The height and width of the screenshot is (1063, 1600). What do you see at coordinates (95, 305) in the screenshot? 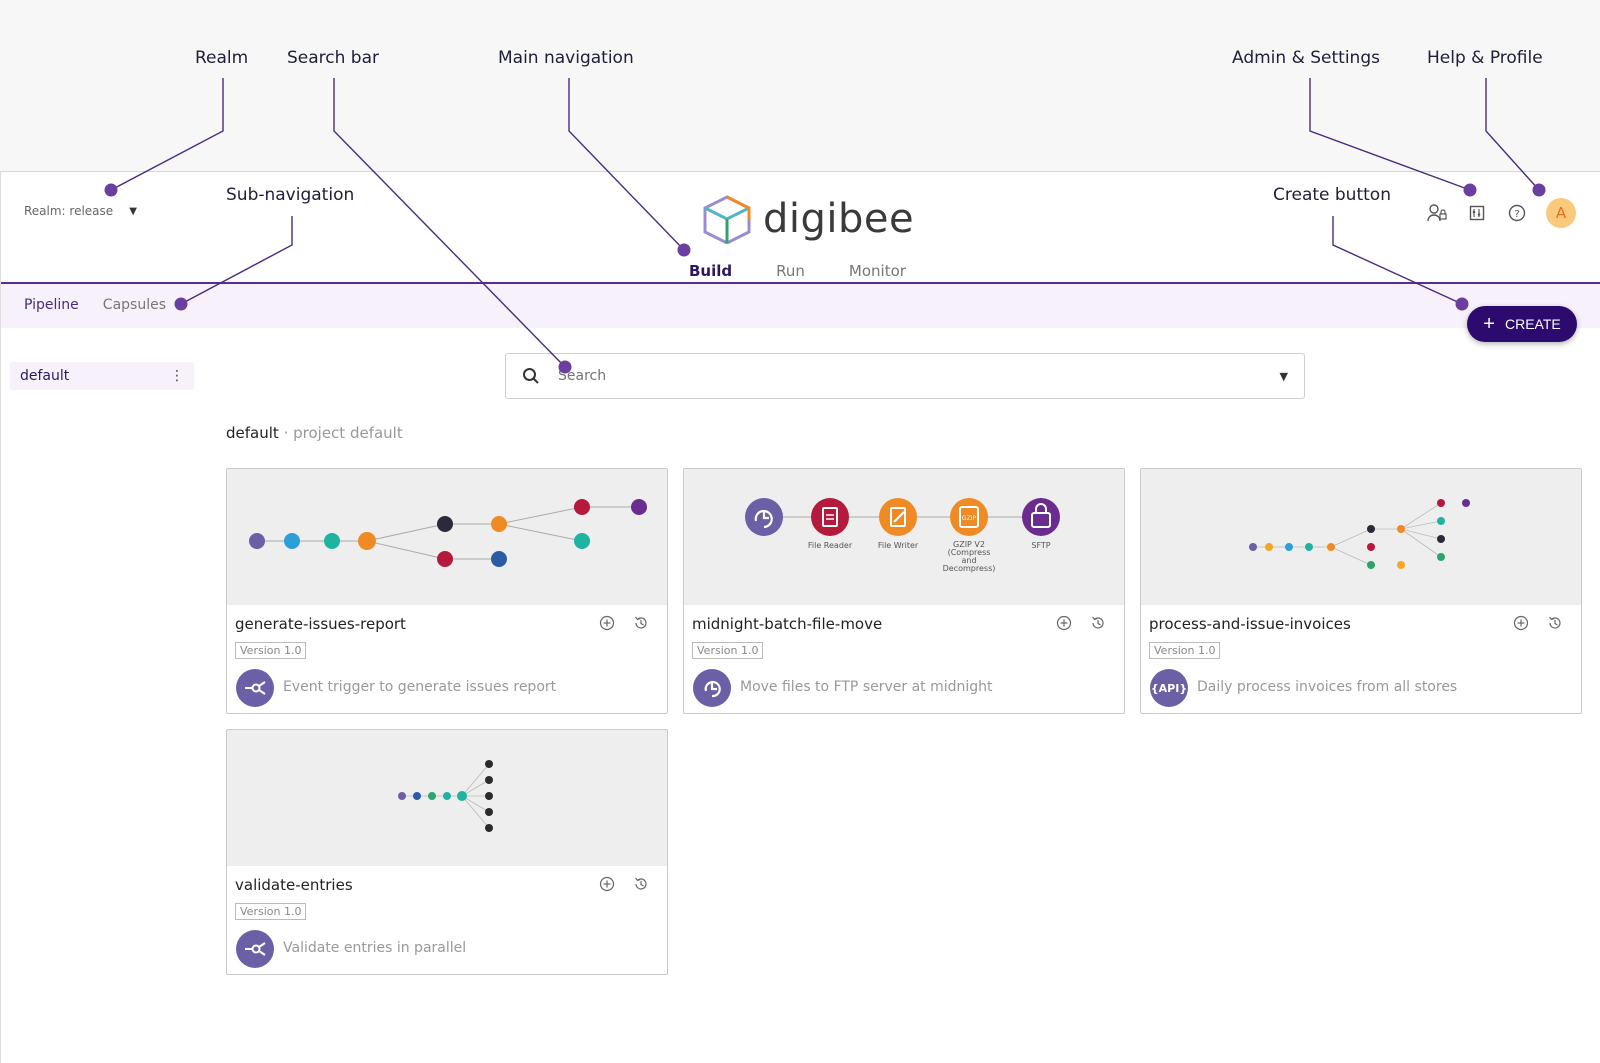
I see `sub-navigation: Pipeline Capsules` at bounding box center [95, 305].